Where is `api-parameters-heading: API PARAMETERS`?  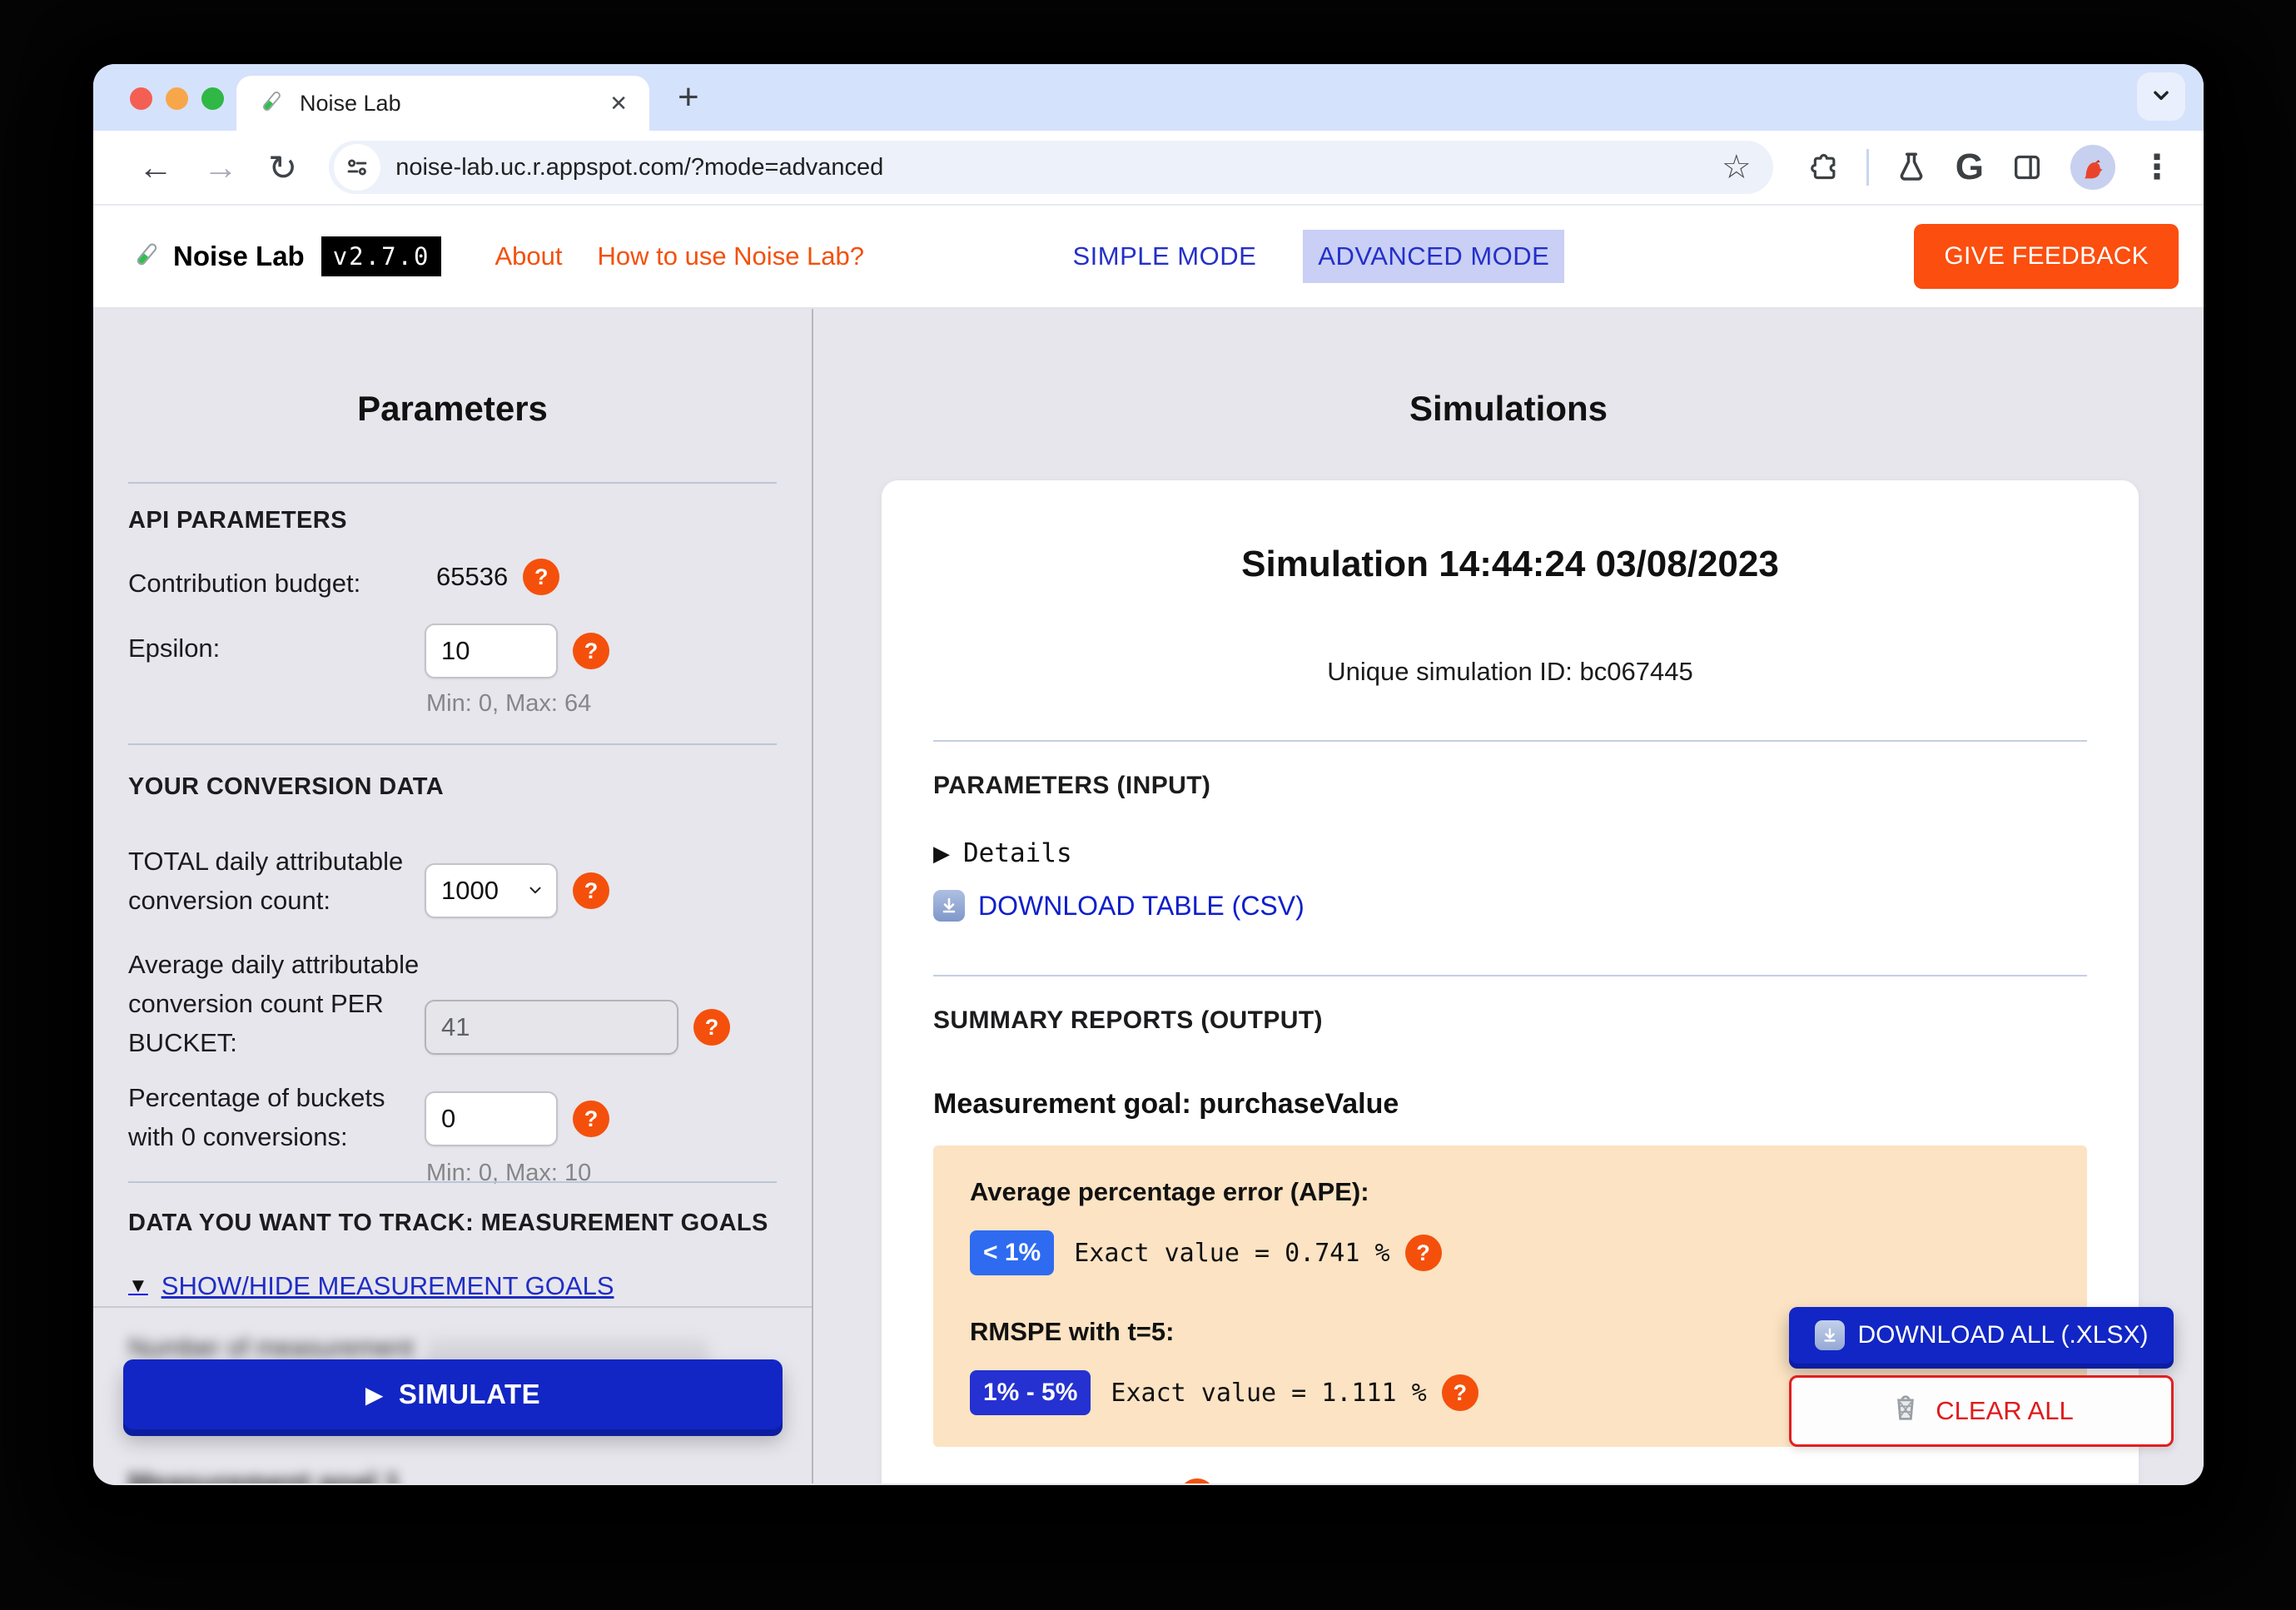 api-parameters-heading: API PARAMETERS is located at coordinates (237, 520).